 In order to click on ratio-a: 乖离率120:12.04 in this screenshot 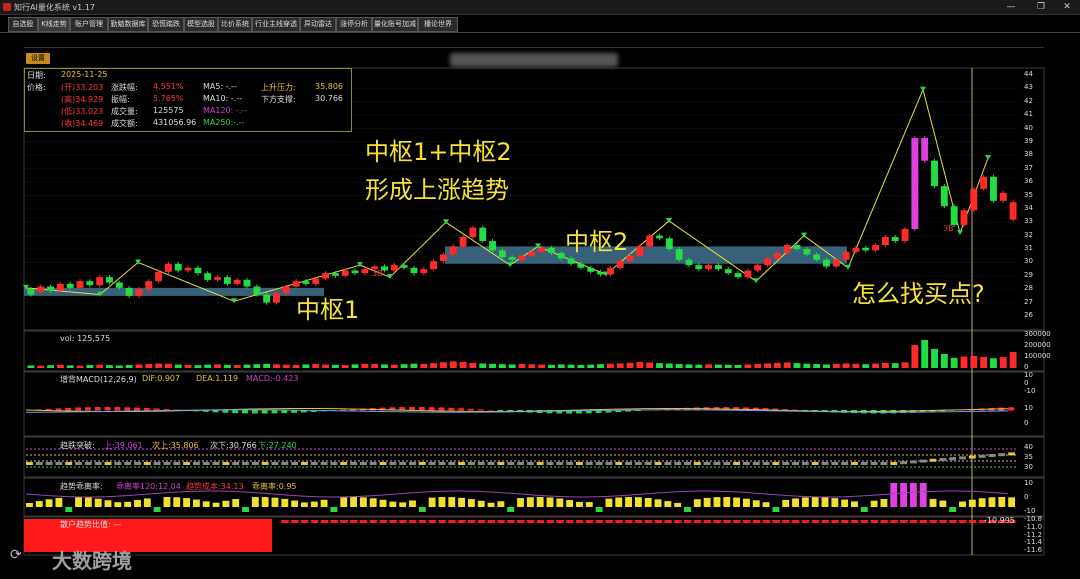, I will do `click(148, 486)`.